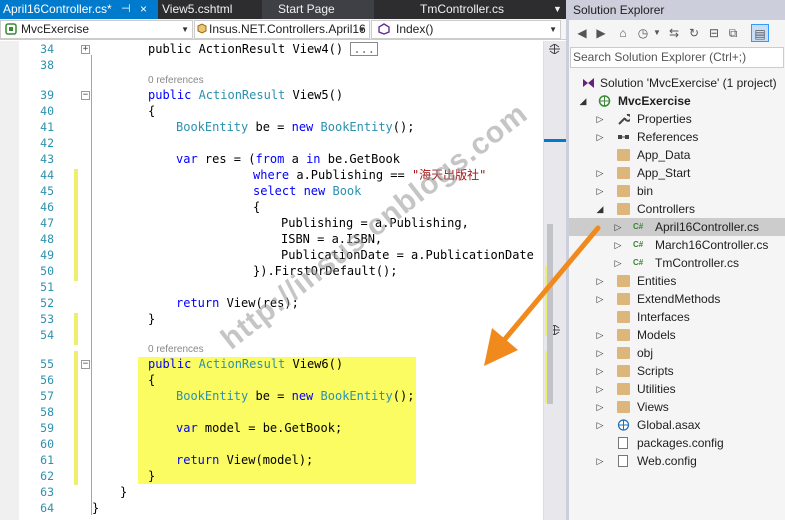 Image resolution: width=785 pixels, height=520 pixels. What do you see at coordinates (47, 428) in the screenshot?
I see `line-number: 59` at bounding box center [47, 428].